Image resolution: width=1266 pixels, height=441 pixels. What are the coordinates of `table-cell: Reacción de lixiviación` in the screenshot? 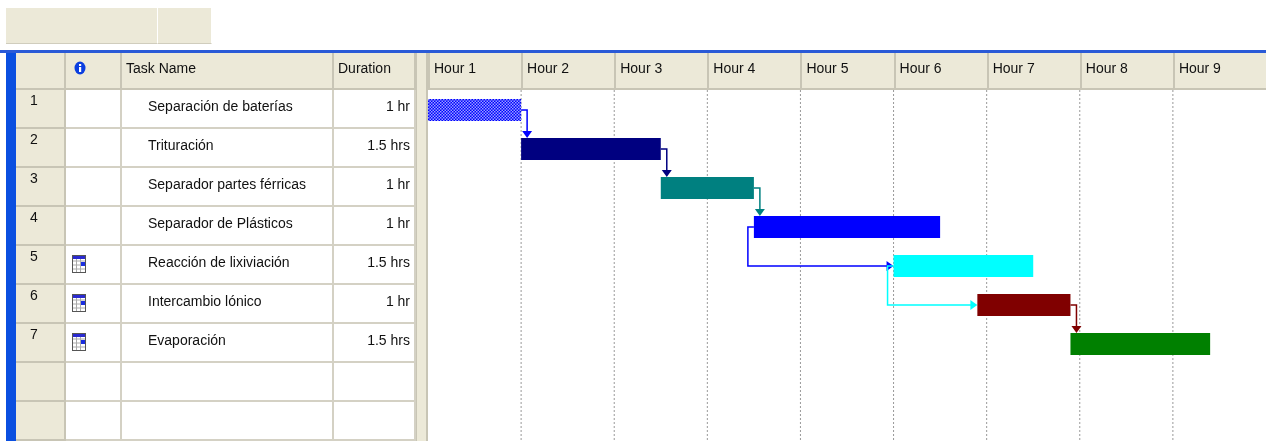 It's located at (228, 265).